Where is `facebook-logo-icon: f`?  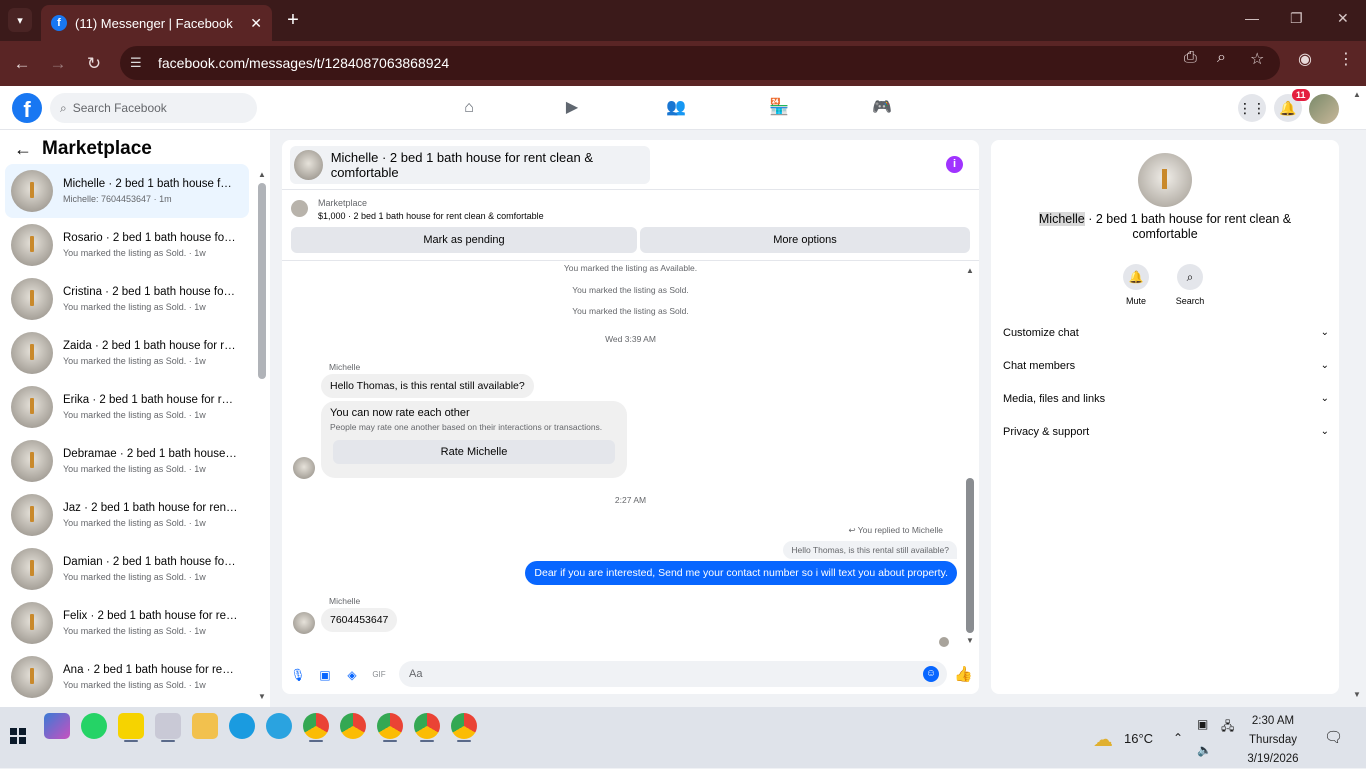 facebook-logo-icon: f is located at coordinates (27, 108).